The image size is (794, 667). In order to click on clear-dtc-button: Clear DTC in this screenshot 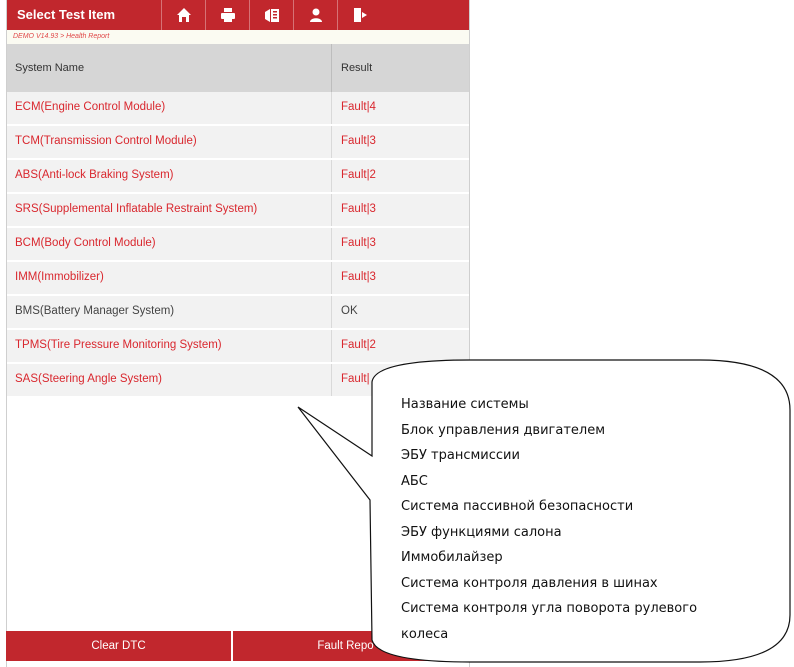, I will do `click(118, 646)`.